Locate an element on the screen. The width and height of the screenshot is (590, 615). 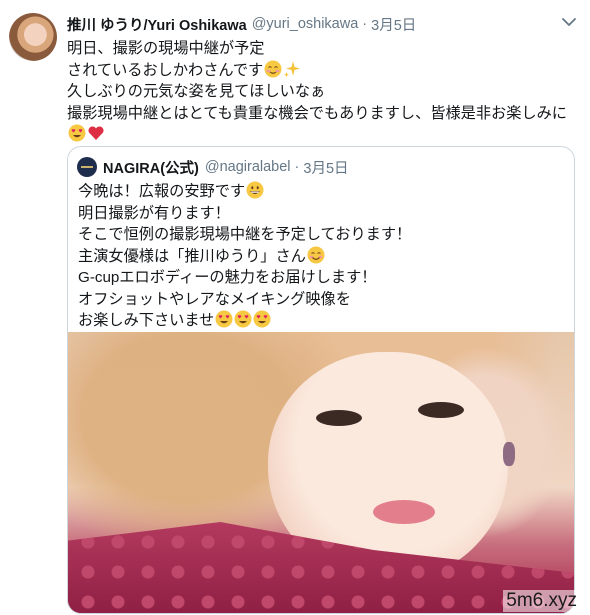
red-heart-emoji-icon is located at coordinates (96, 133).